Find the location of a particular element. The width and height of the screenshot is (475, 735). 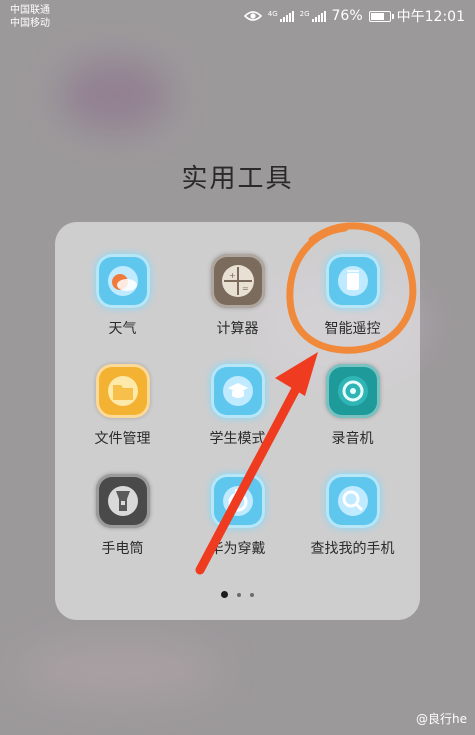

status-bar: 中国联通 中国移动 4G 2G 76% 中午12:01 is located at coordinates (237, 16).